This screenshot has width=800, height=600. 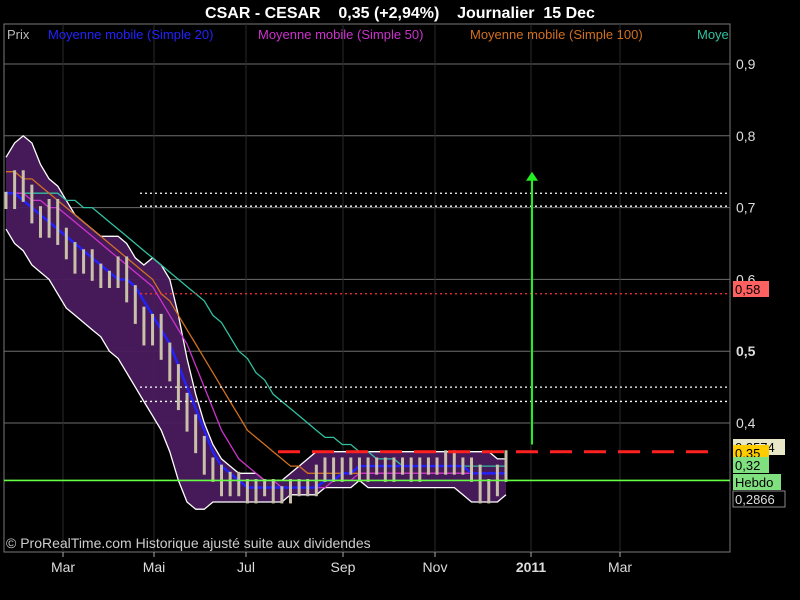 I want to click on x-tick-label: 2011, so click(x=531, y=567).